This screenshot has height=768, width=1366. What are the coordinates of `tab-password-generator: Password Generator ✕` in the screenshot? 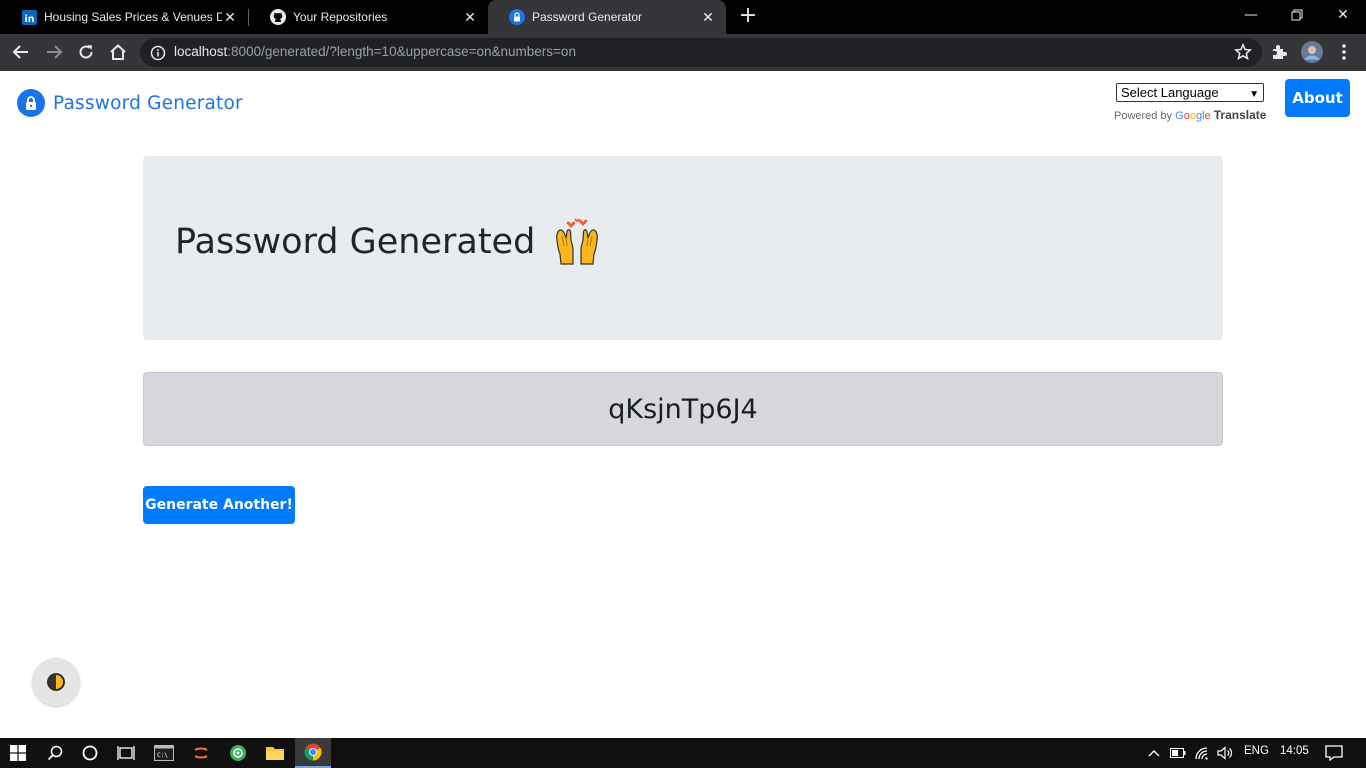 It's located at (607, 17).